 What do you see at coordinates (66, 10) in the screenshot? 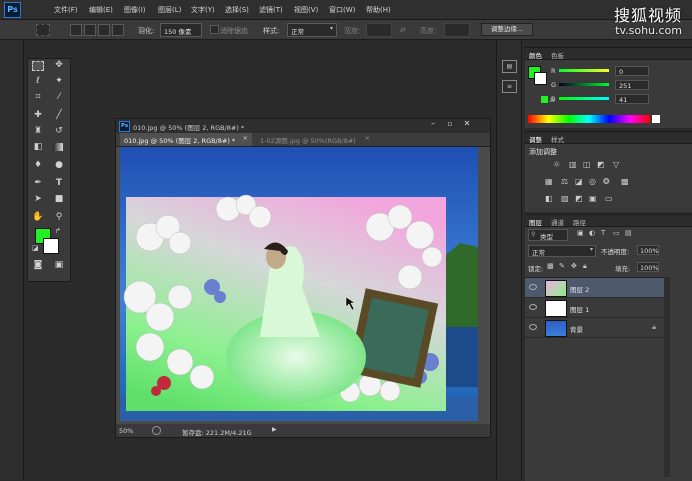
I see `menu-file: 文件(F)` at bounding box center [66, 10].